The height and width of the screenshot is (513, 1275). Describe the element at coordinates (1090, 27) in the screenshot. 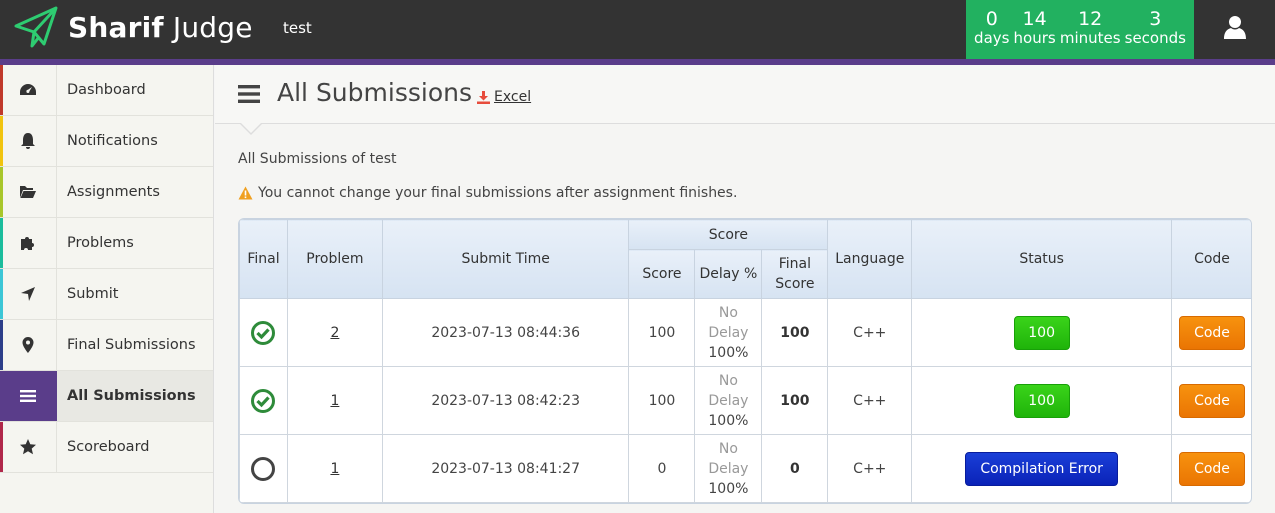

I see `countdown-minutes: 12 minutes` at that location.